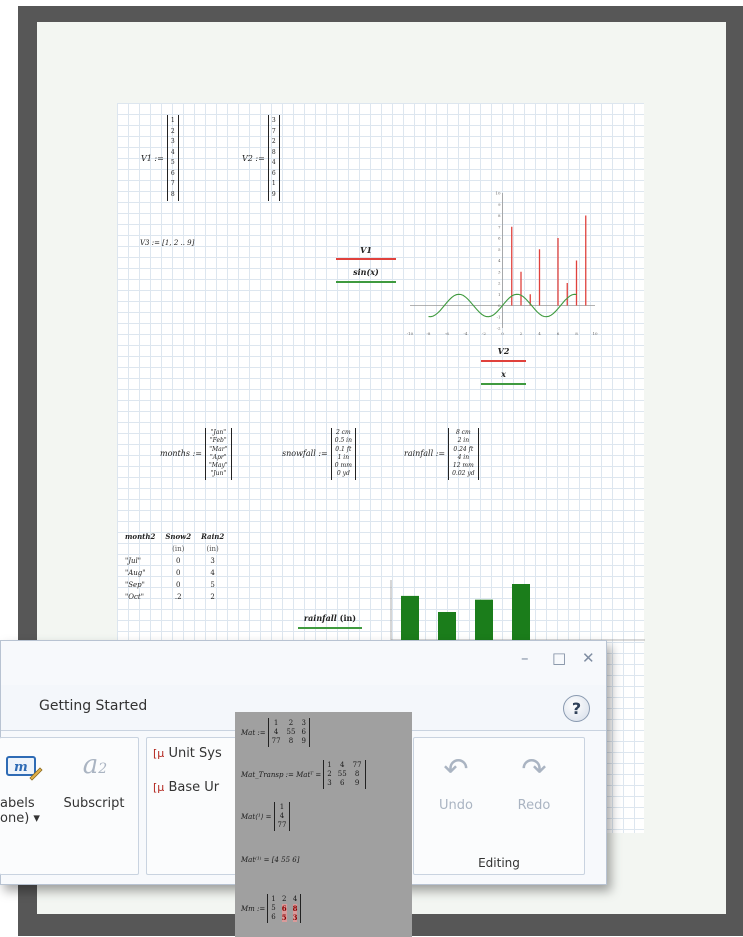 This screenshot has height=937, width=743. Describe the element at coordinates (503, 374) in the screenshot. I see `plot1-xlabel-x: x` at that location.